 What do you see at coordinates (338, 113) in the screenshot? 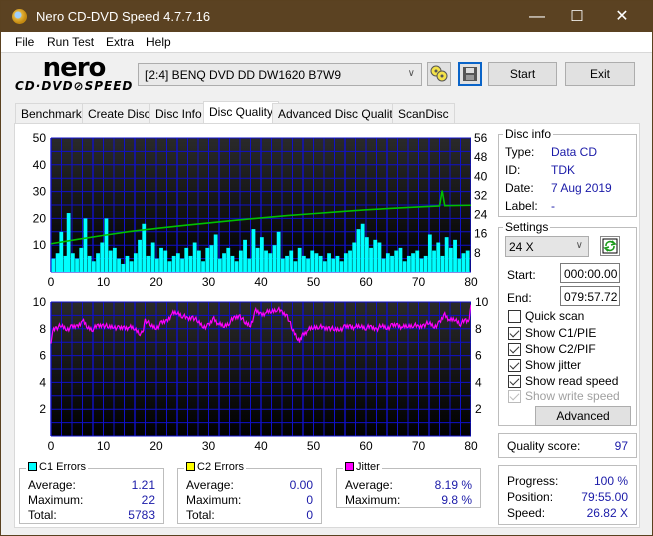
I see `tab-advanced-disc-quality: Advanced Disc Quality` at bounding box center [338, 113].